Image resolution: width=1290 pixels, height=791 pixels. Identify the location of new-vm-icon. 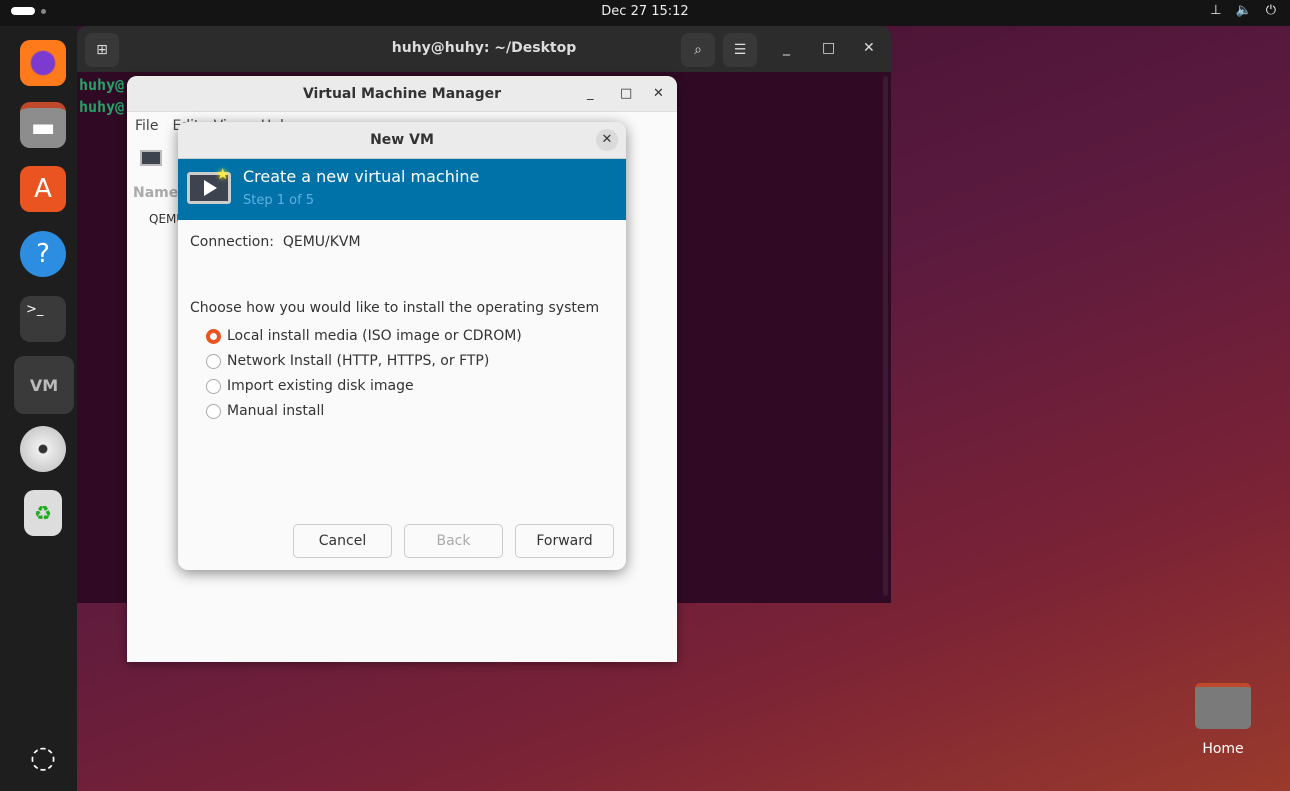
(151, 158).